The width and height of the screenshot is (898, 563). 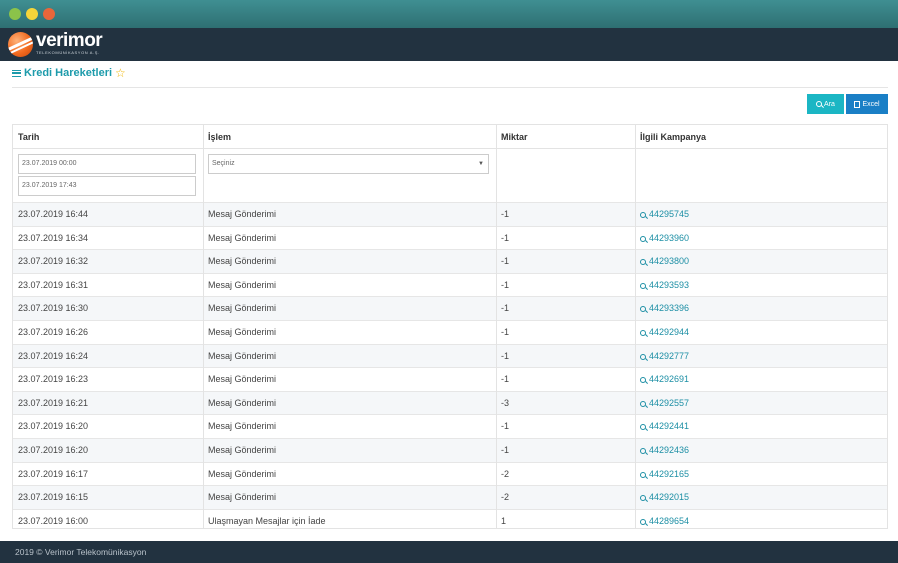 I want to click on logo-ball-icon, so click(x=20, y=44).